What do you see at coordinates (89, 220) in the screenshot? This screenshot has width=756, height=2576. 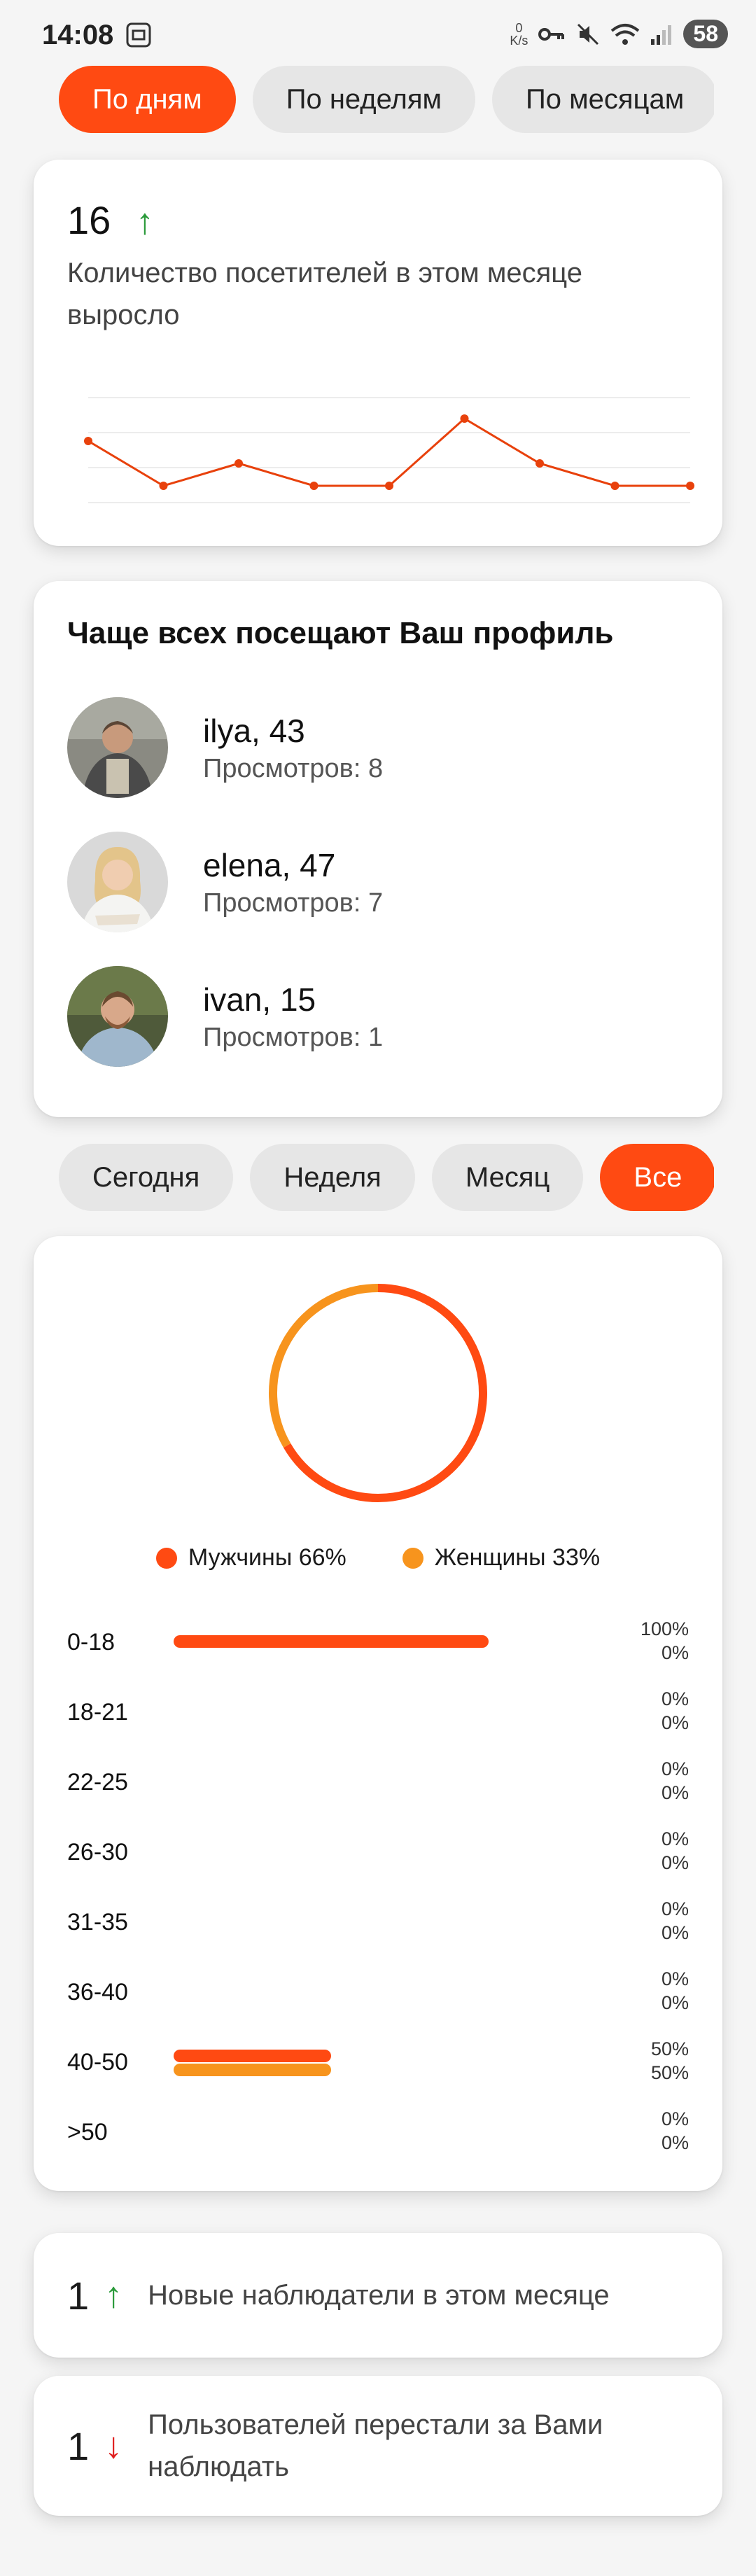 I see `visitors-count: 16` at bounding box center [89, 220].